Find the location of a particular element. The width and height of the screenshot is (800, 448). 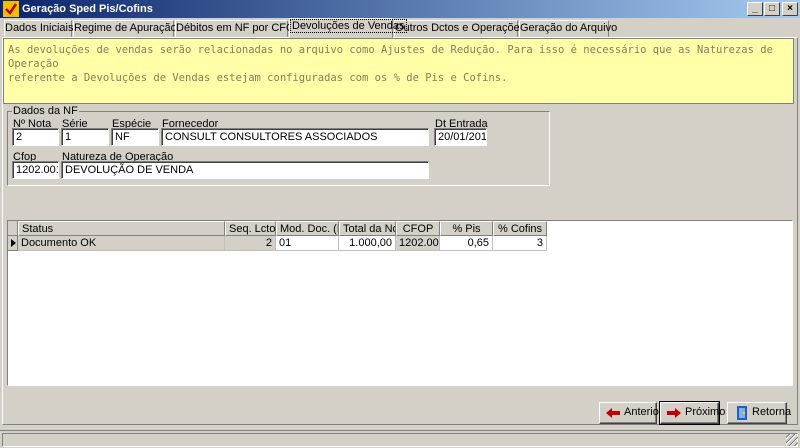

row-indicator is located at coordinates (13, 243).